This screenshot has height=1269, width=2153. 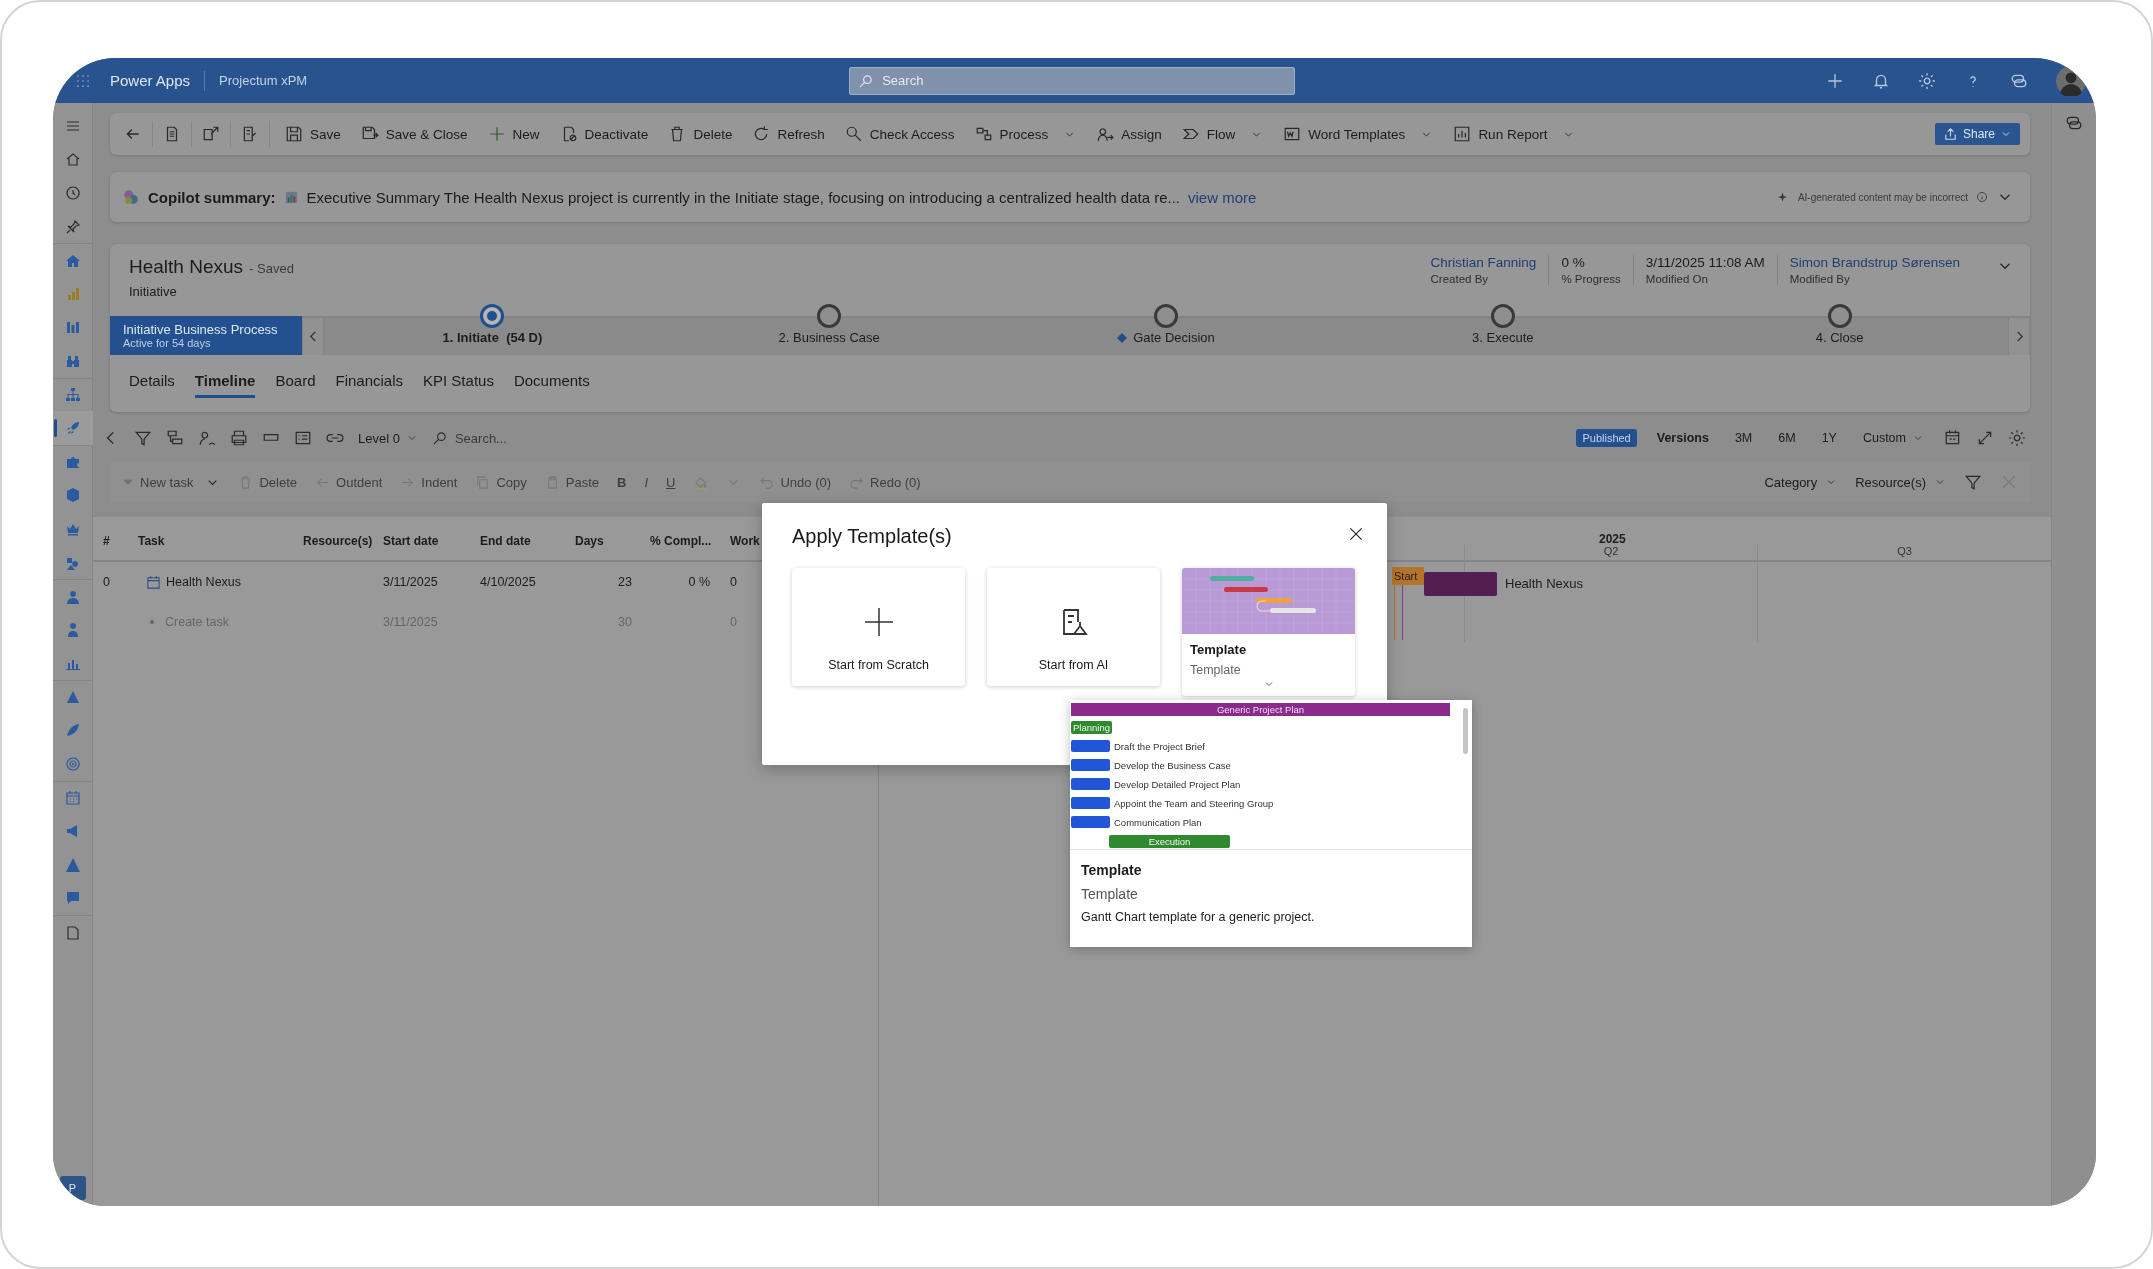 What do you see at coordinates (2019, 336) in the screenshot?
I see `next-stage-button` at bounding box center [2019, 336].